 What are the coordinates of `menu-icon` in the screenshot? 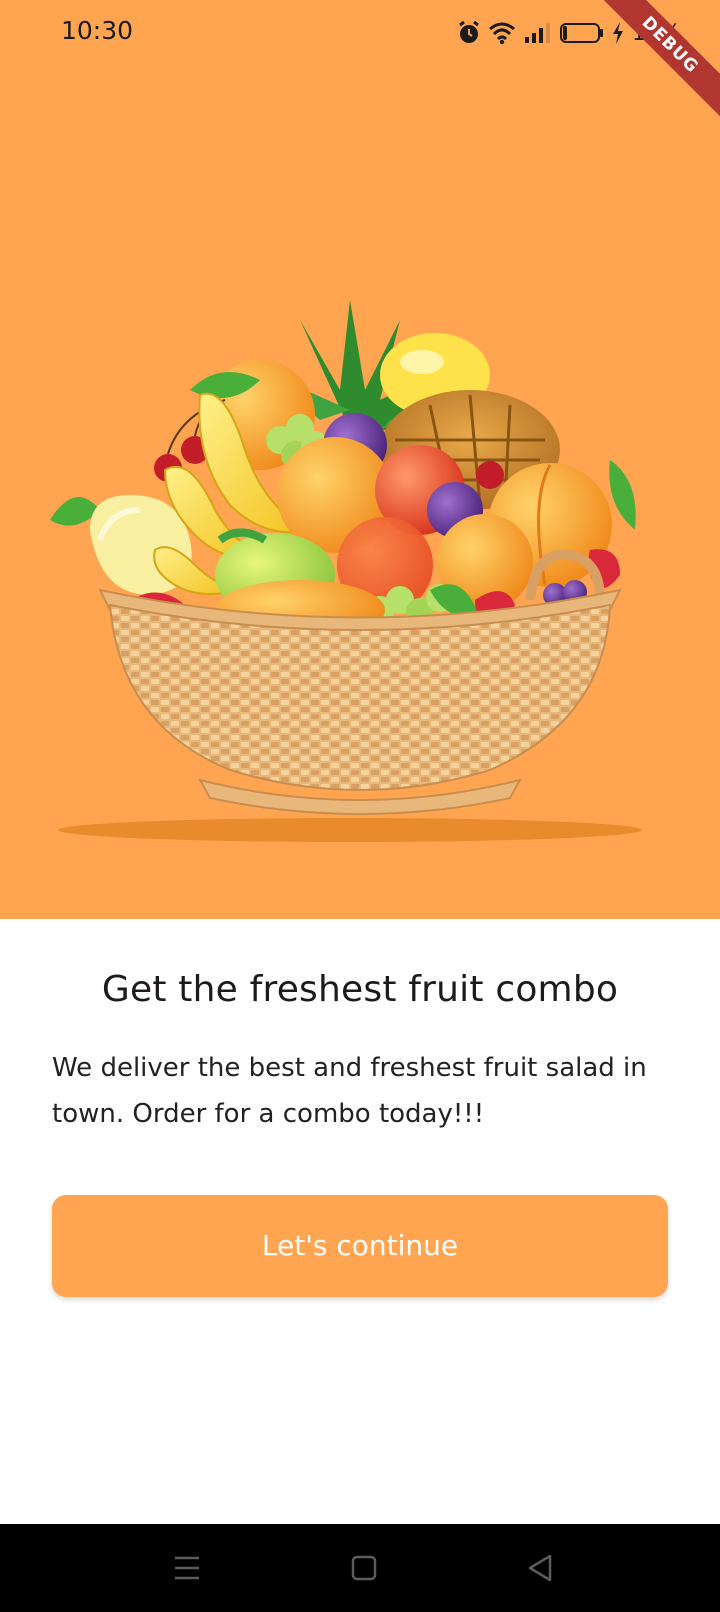 It's located at (187, 1568).